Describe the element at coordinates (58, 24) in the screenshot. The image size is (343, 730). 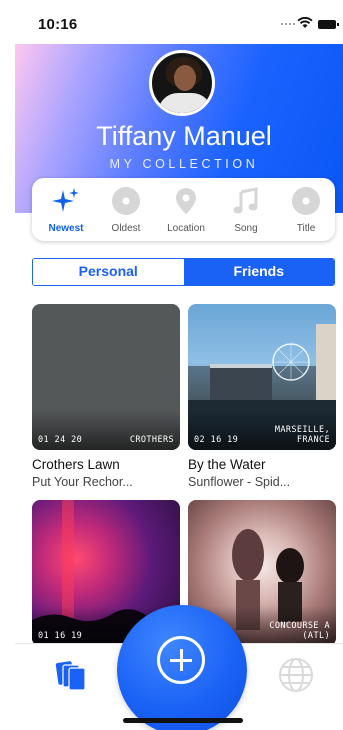
I see `status-time: 10:16` at that location.